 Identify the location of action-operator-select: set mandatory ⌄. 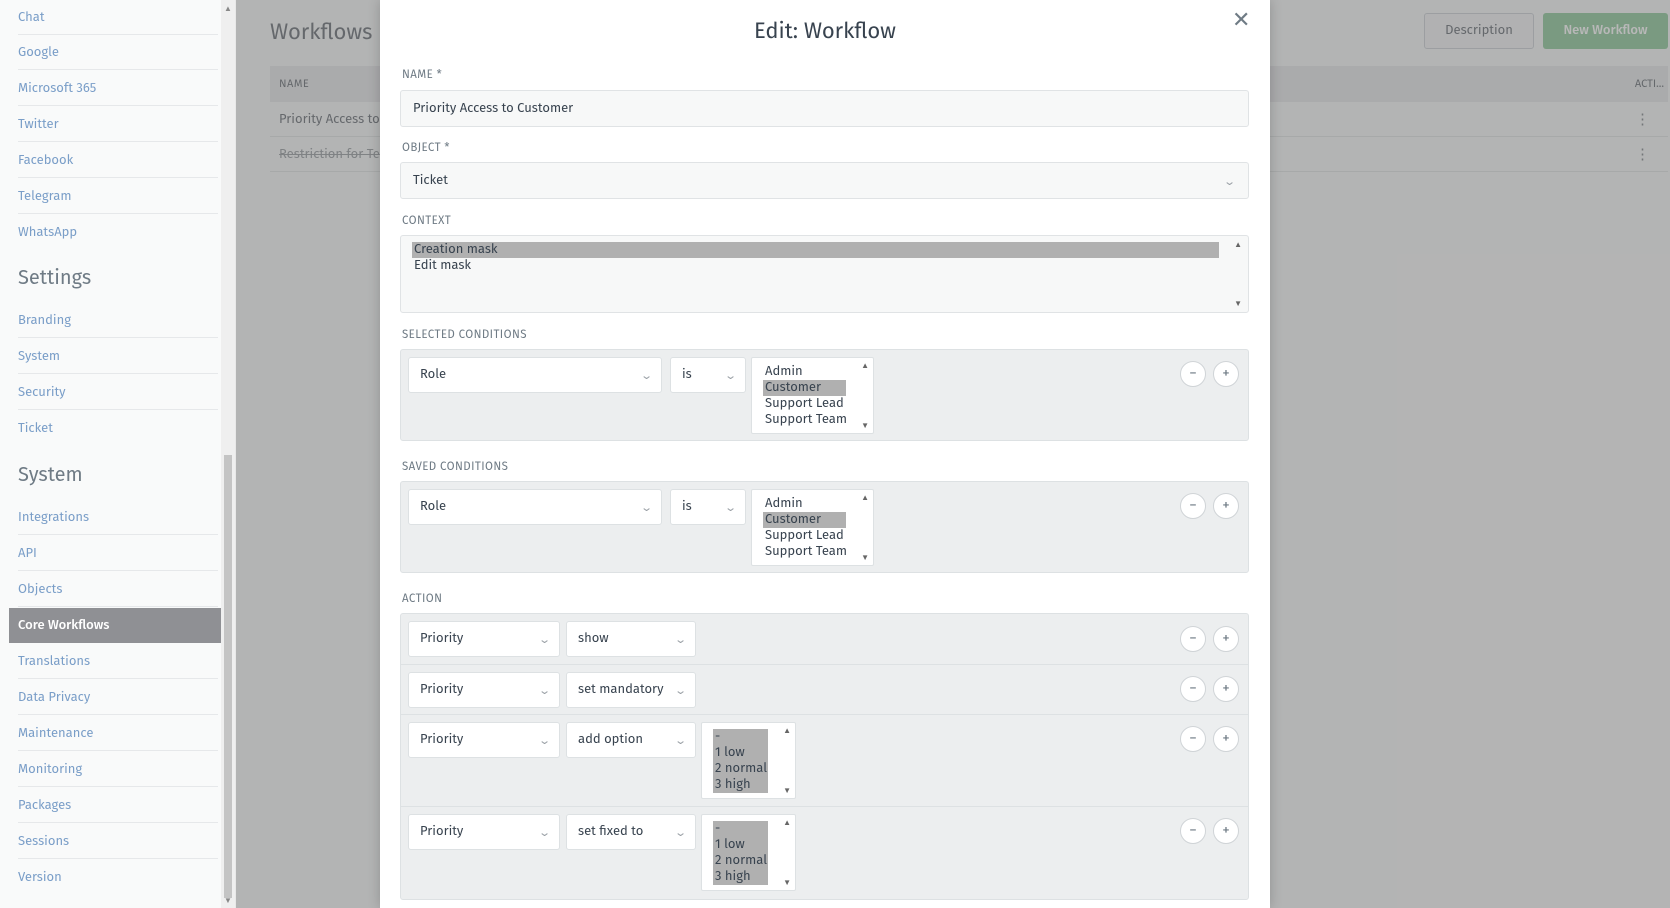
(631, 690).